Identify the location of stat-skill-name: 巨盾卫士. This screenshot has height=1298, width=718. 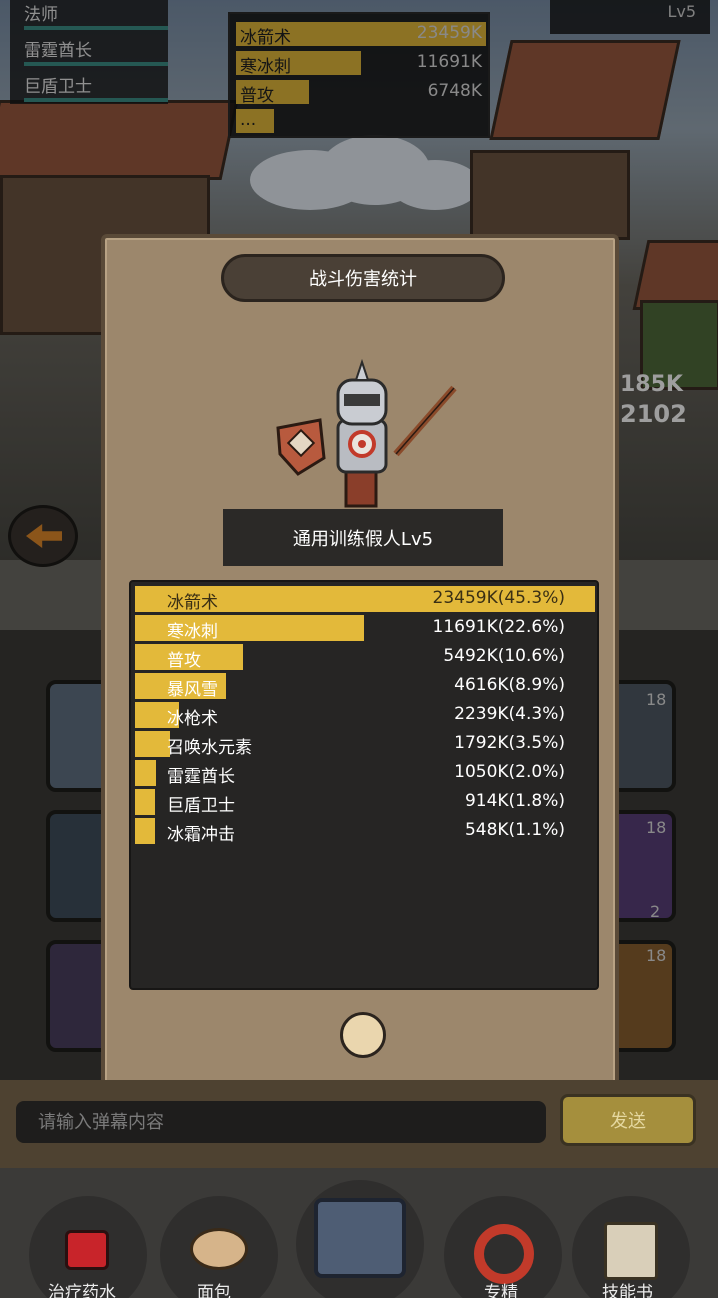
(201, 806).